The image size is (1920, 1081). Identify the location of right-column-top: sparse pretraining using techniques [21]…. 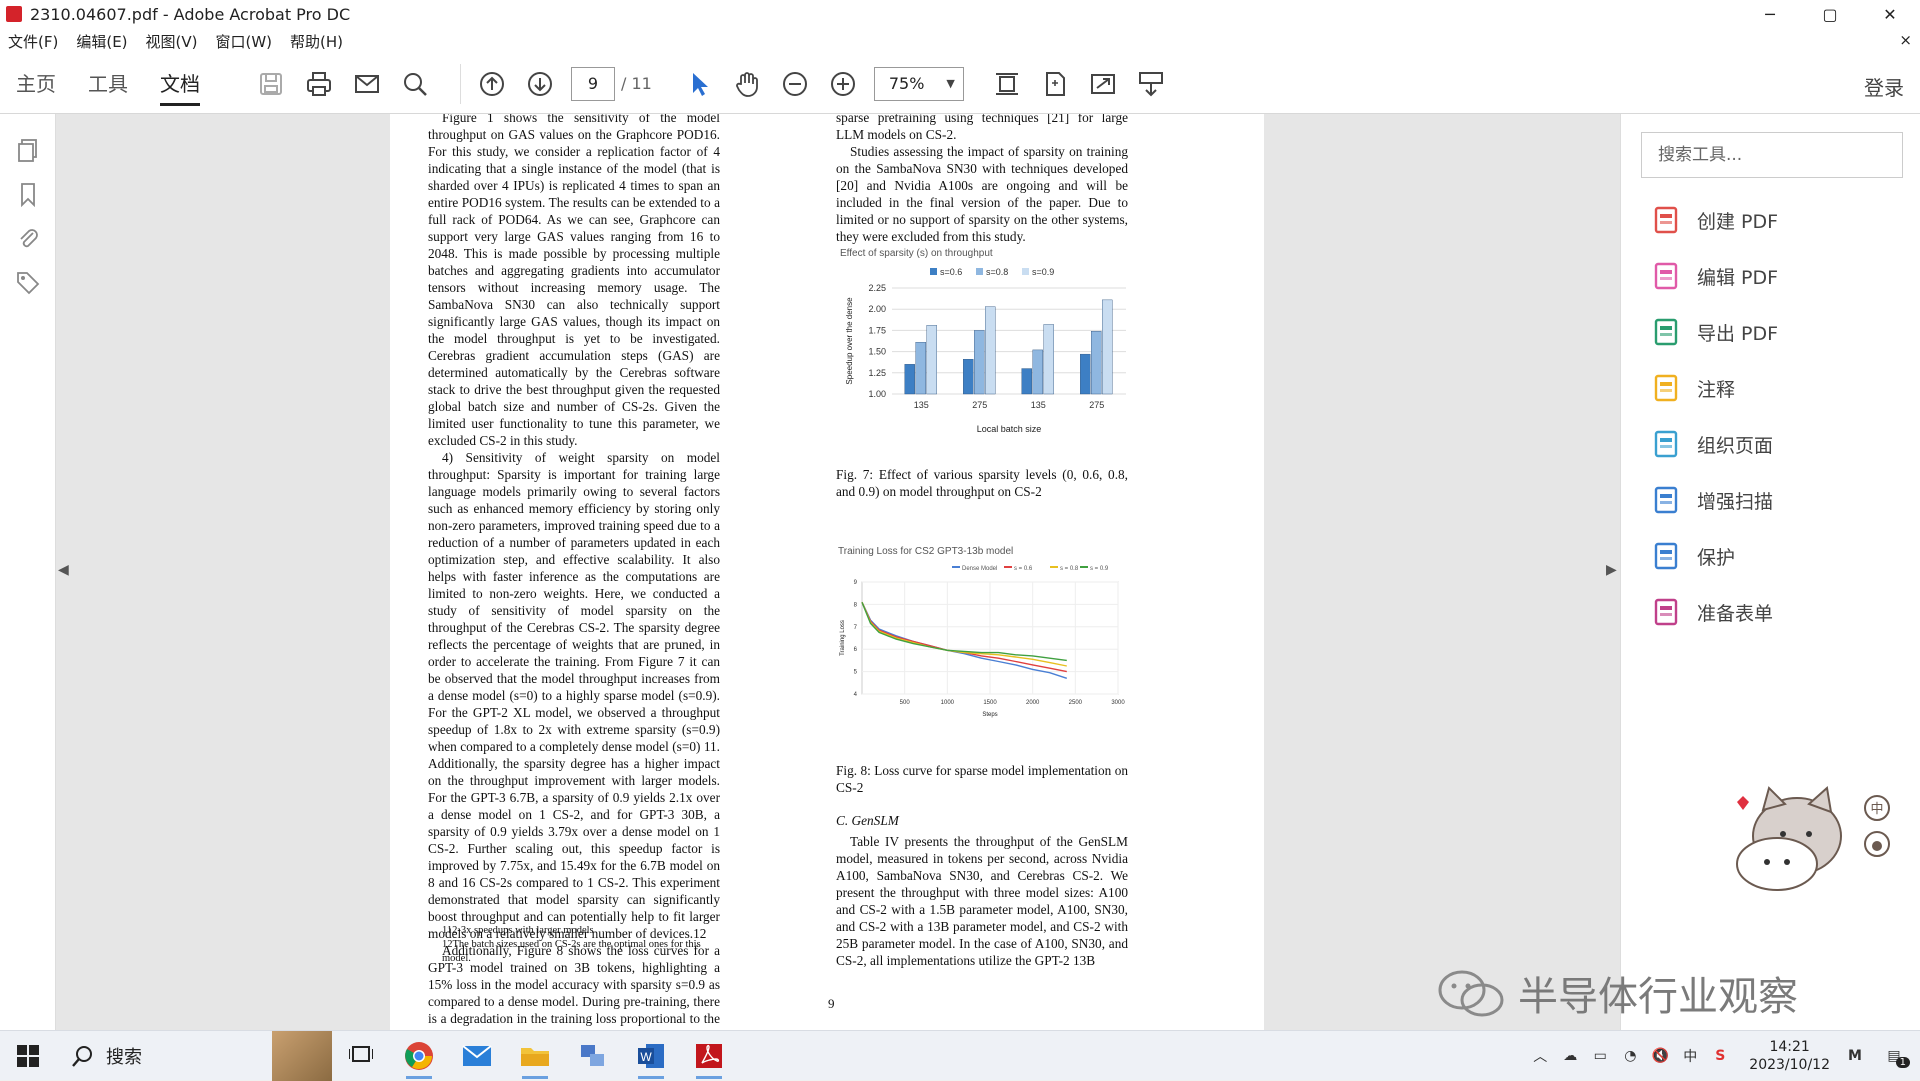
(982, 179).